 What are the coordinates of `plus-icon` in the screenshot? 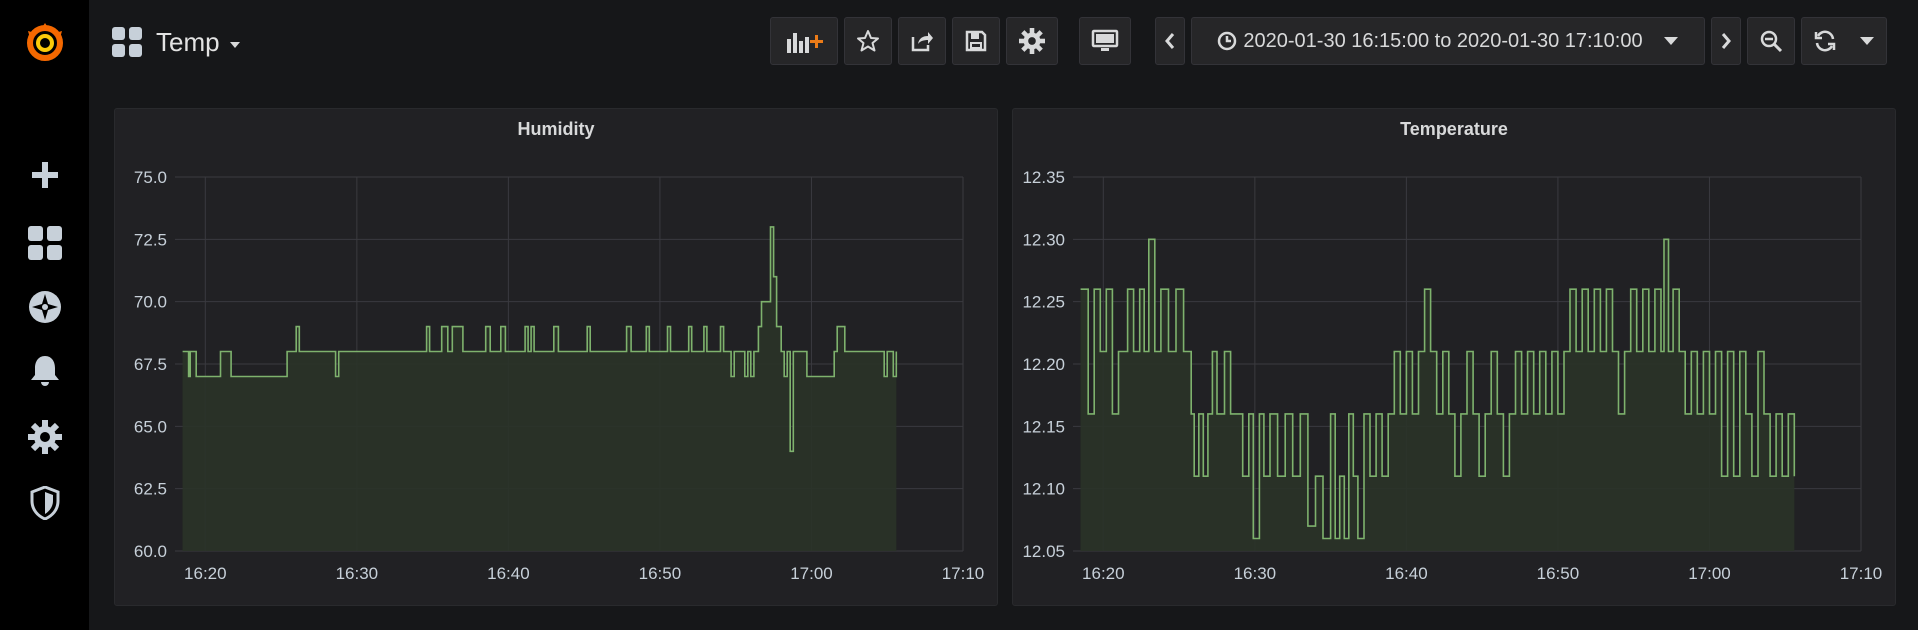 It's located at (44, 175).